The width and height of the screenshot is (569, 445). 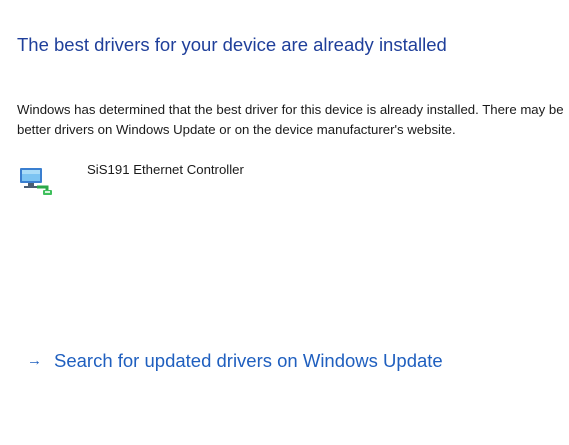 I want to click on arrow-right-icon: →, so click(x=34, y=360).